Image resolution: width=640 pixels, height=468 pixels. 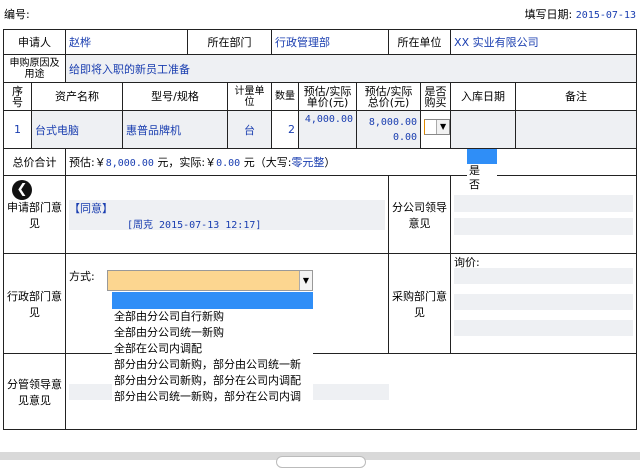 What do you see at coordinates (483, 96) in the screenshot?
I see `col-stock-date: 入库日期` at bounding box center [483, 96].